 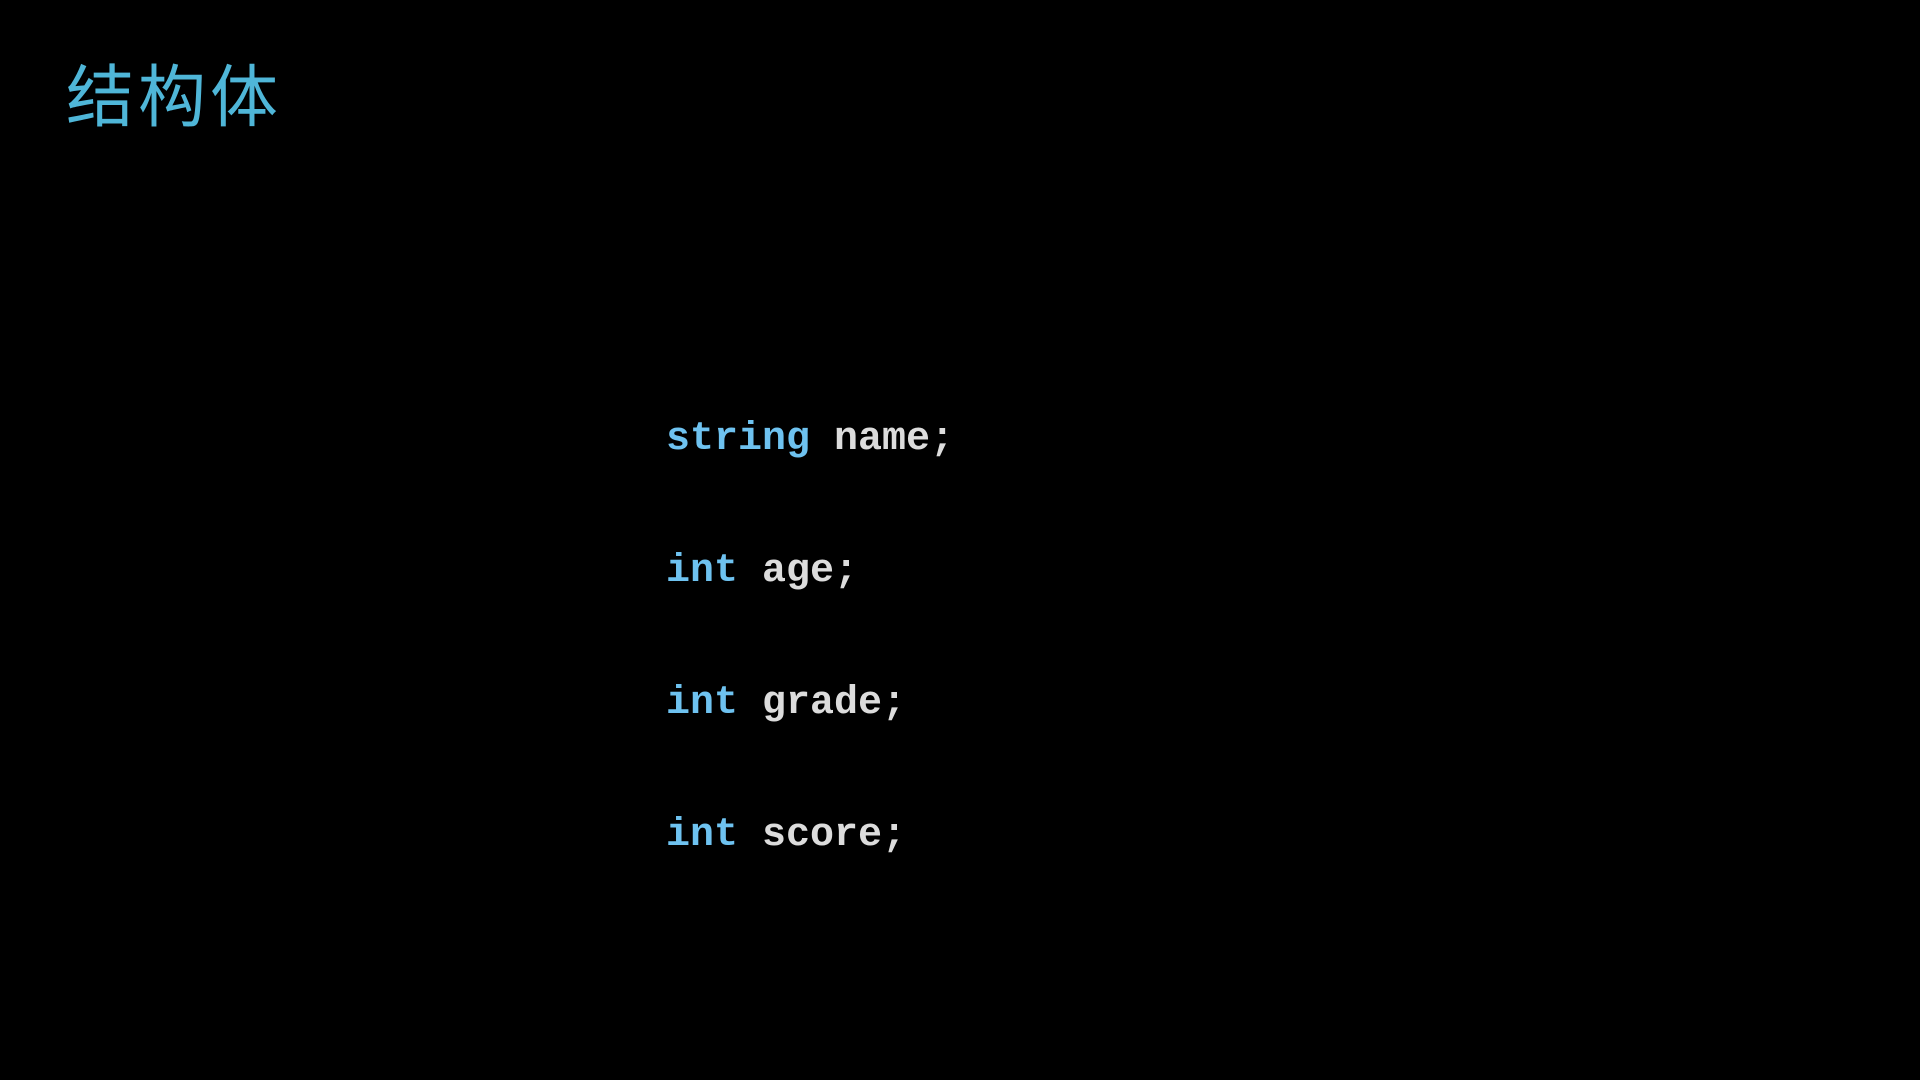 I want to click on field-identifier: age;, so click(x=810, y=571).